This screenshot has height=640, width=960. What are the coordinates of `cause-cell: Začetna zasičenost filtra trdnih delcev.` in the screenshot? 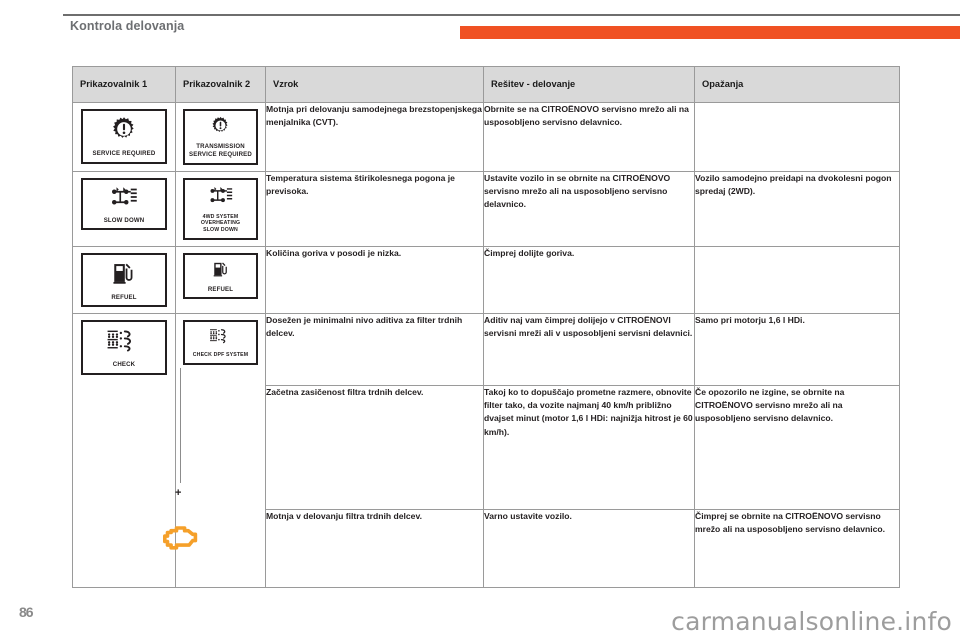 It's located at (374, 448).